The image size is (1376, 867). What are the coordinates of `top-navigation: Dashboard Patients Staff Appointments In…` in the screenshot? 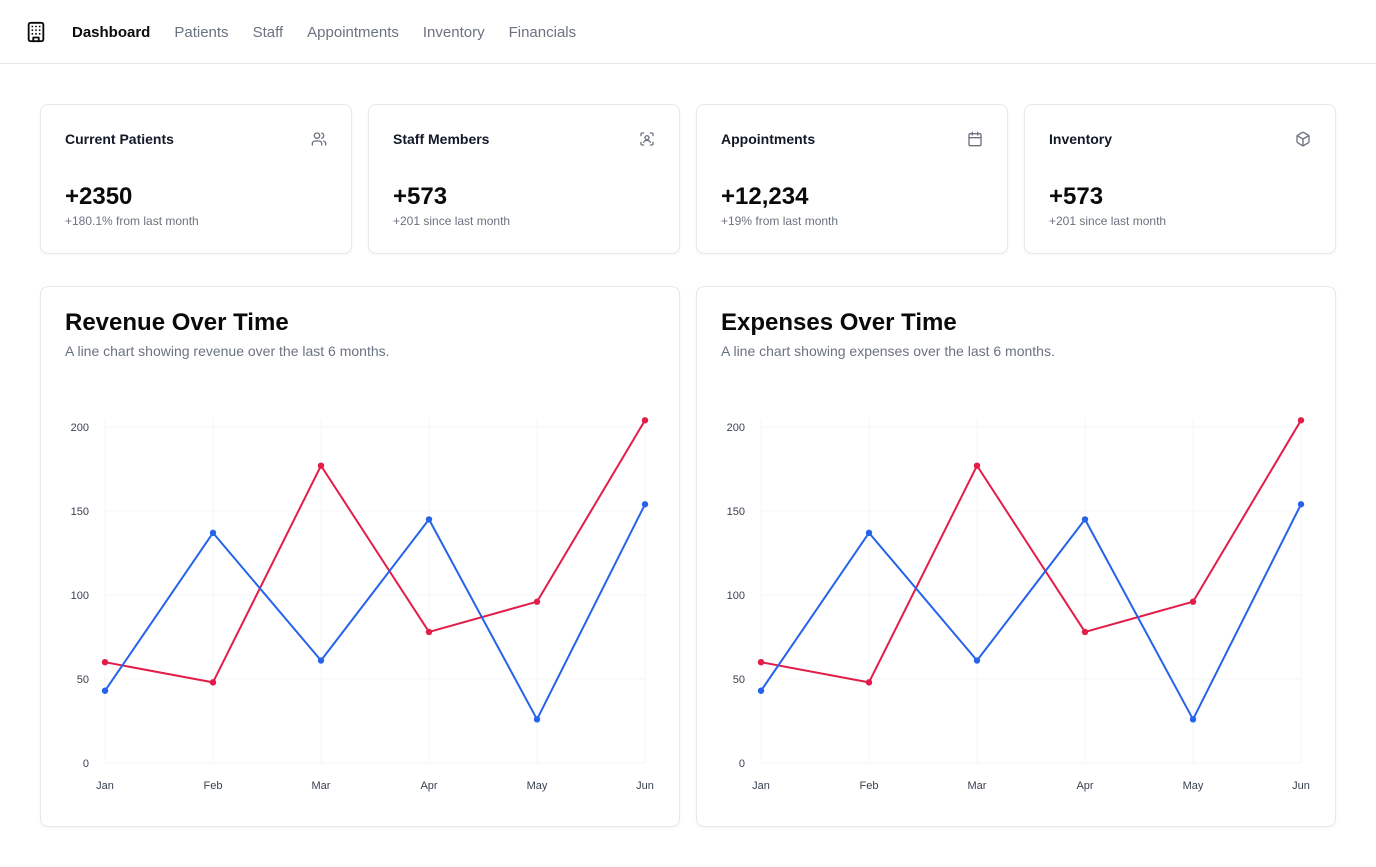 It's located at (688, 32).